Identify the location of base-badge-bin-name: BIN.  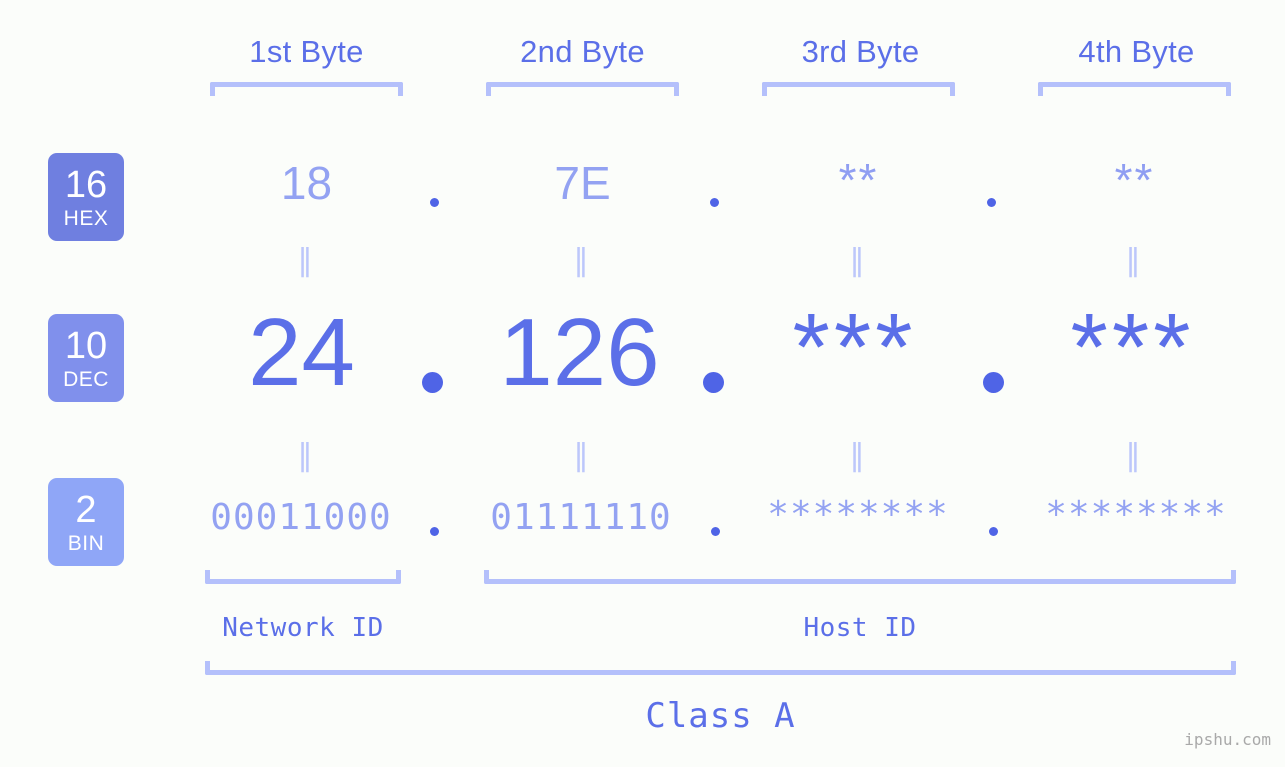
(86, 543).